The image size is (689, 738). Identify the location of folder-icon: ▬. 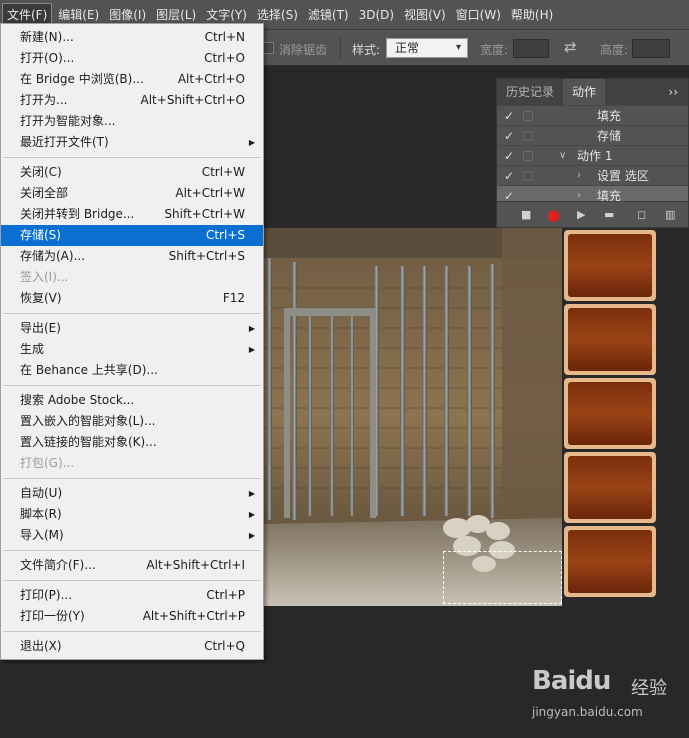
(609, 215).